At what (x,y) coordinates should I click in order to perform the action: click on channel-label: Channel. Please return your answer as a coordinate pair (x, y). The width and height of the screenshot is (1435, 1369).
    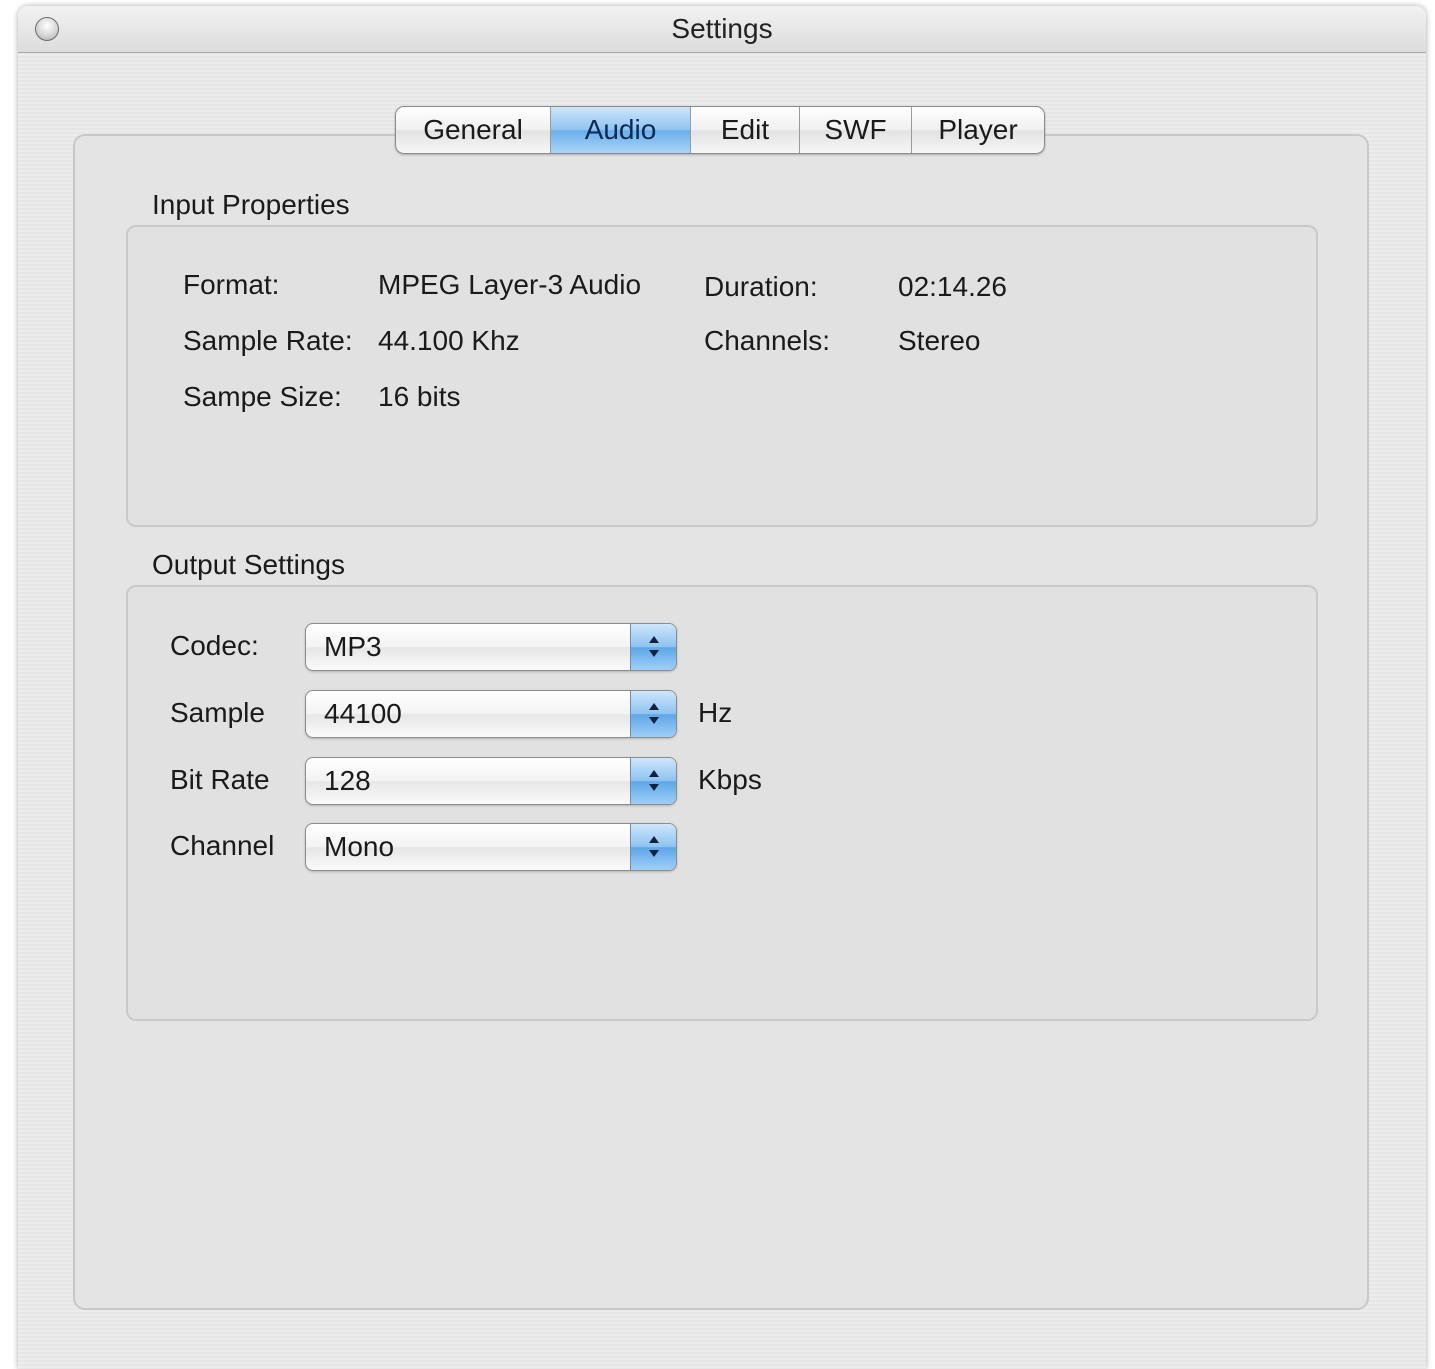
    Looking at the image, I should click on (222, 845).